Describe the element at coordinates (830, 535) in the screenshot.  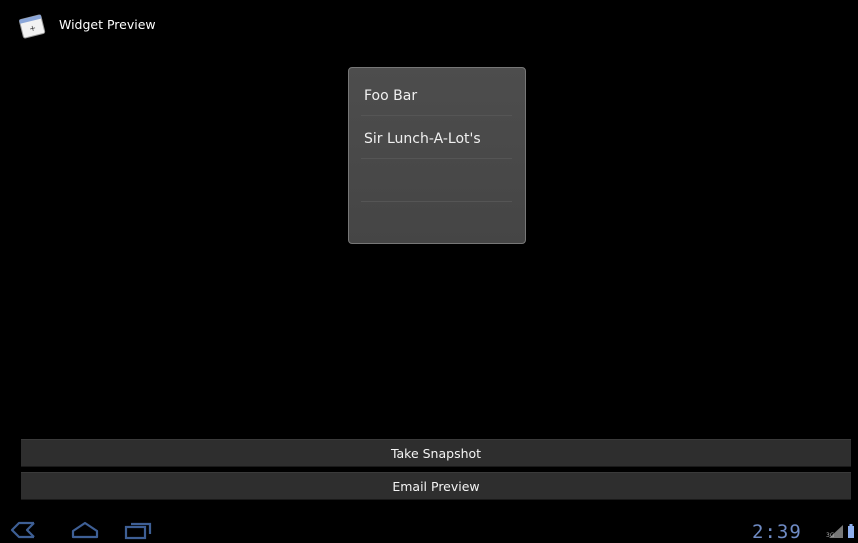
I see `network-3g-label: 3G` at that location.